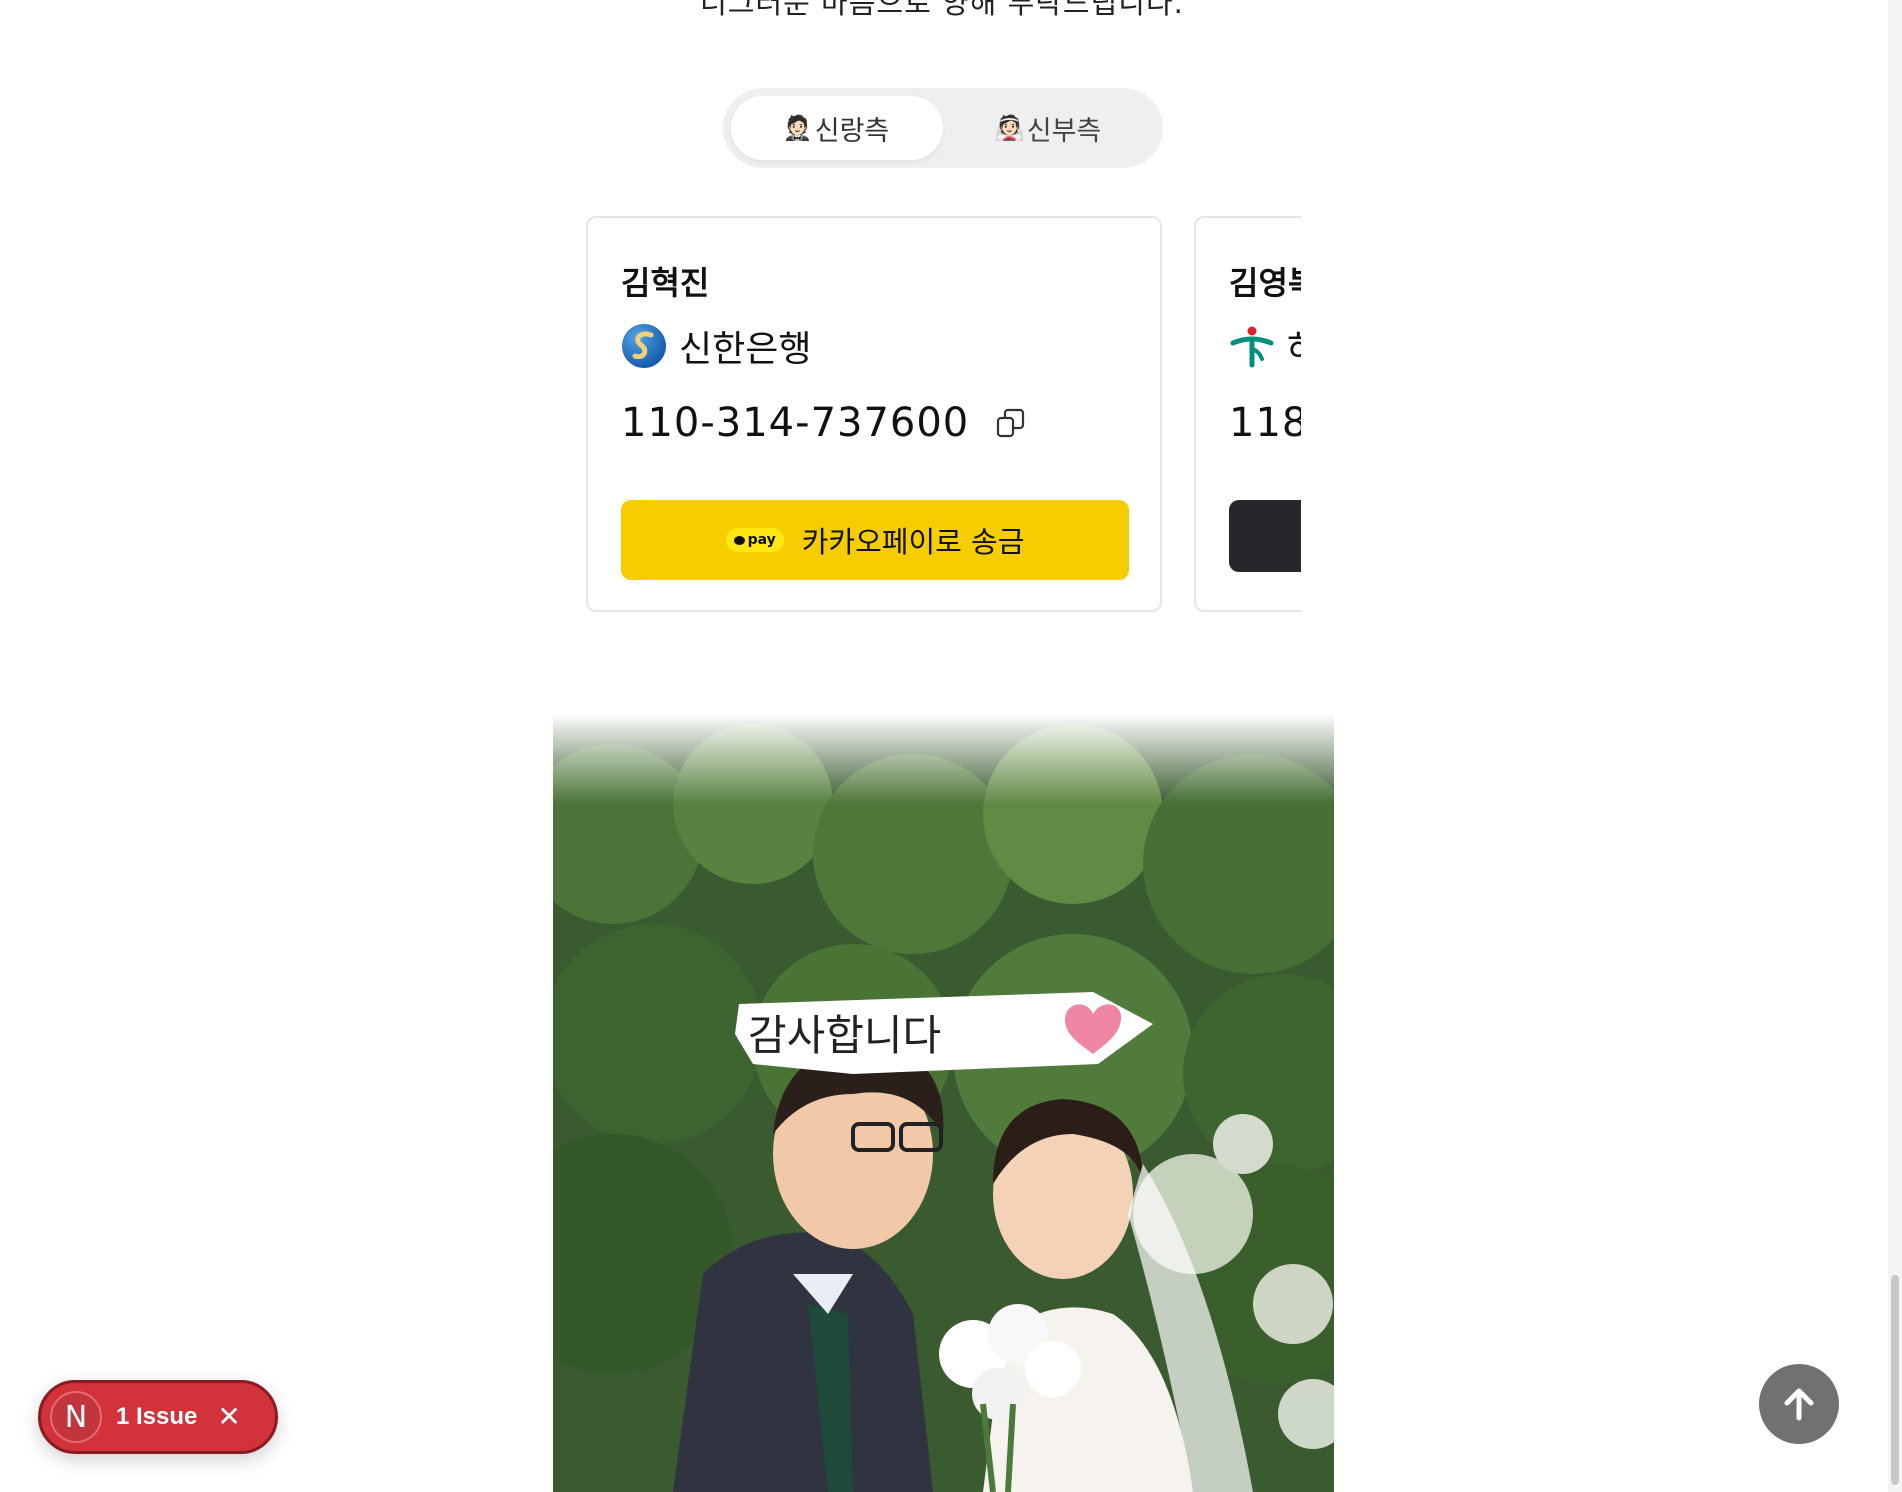 The height and width of the screenshot is (1492, 1902). What do you see at coordinates (913, 542) in the screenshot?
I see `kakaopay-send-label: 카카오페이로 송금` at bounding box center [913, 542].